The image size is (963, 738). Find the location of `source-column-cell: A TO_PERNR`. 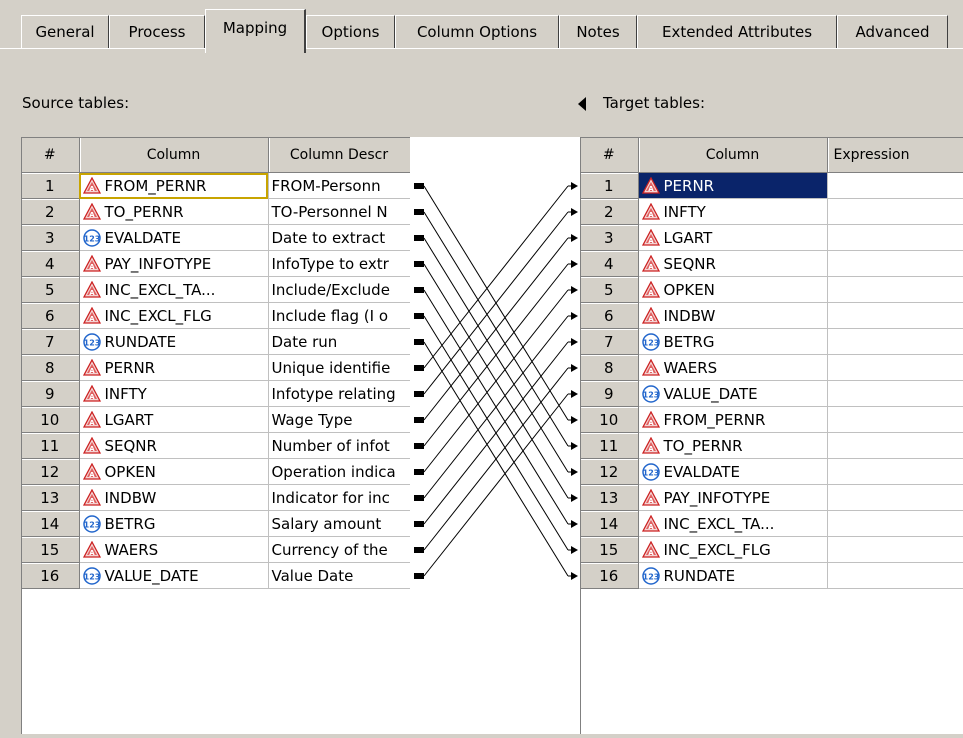

source-column-cell: A TO_PERNR is located at coordinates (174, 211).